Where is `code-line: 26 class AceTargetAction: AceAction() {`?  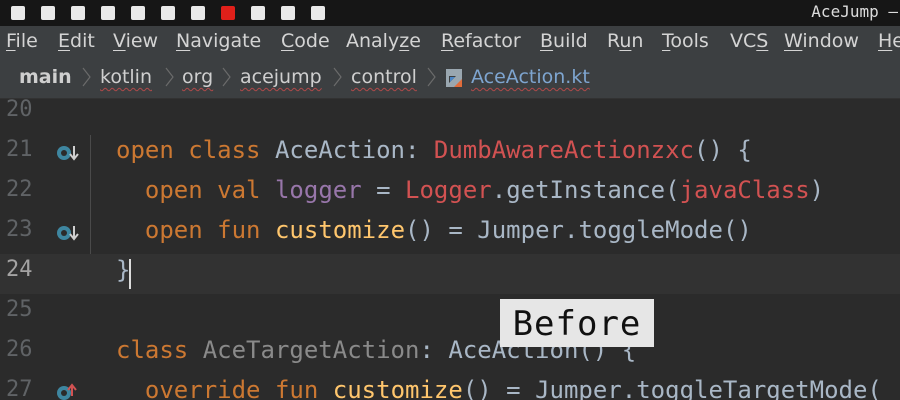
code-line: 26 class AceTargetAction: AceAction() { is located at coordinates (450, 354).